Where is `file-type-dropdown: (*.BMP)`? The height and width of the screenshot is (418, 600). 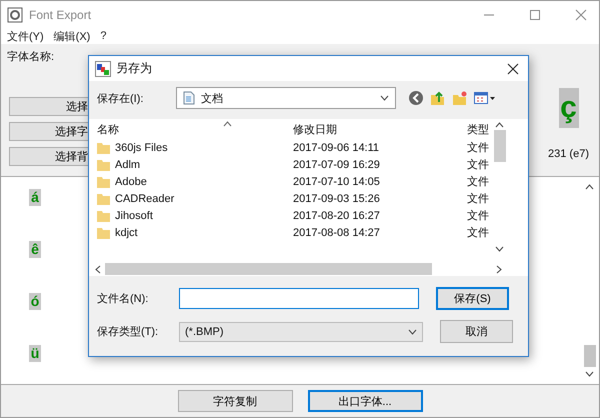
file-type-dropdown: (*.BMP) is located at coordinates (301, 332).